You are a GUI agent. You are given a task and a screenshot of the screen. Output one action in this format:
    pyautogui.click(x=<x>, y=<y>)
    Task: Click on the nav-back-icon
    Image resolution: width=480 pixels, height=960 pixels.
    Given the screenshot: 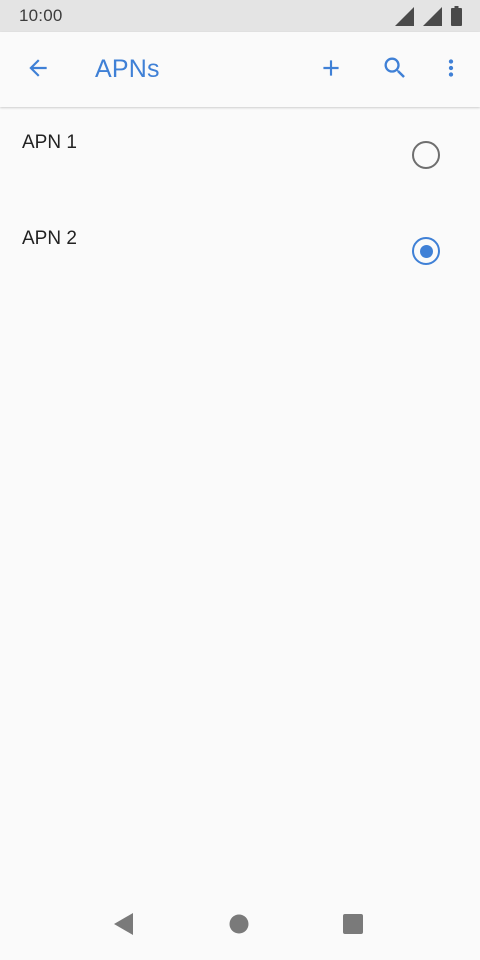 What is the action you would take?
    pyautogui.click(x=124, y=926)
    